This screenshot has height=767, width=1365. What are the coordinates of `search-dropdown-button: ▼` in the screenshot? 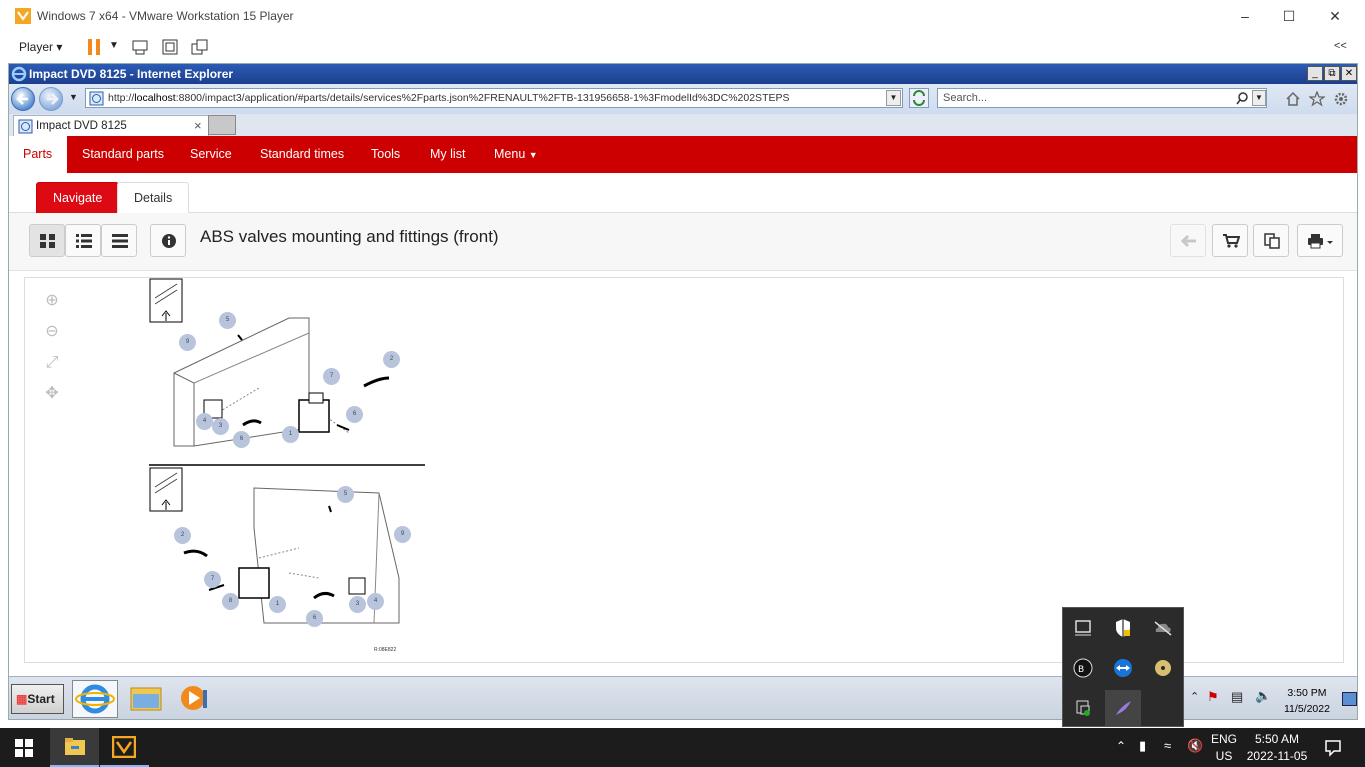 It's located at (1259, 98).